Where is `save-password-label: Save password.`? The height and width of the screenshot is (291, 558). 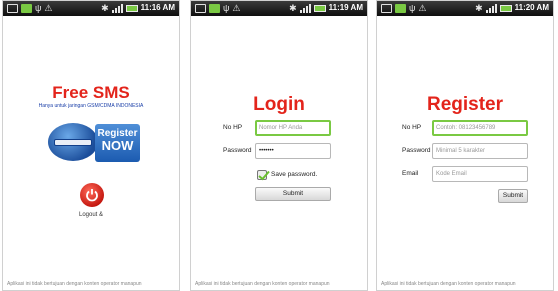
save-password-label: Save password. is located at coordinates (294, 174).